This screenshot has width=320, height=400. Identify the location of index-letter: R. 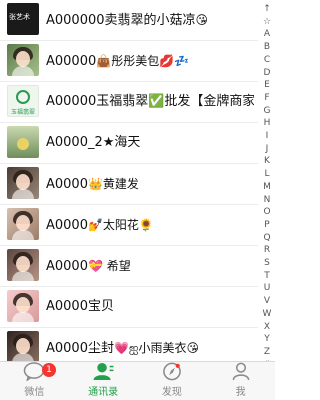
(267, 250).